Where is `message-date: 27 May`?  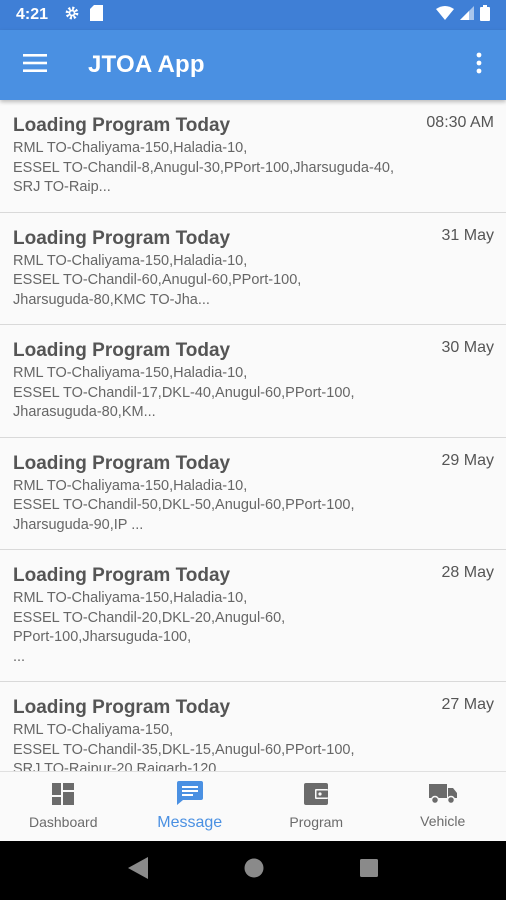 message-date: 27 May is located at coordinates (467, 704).